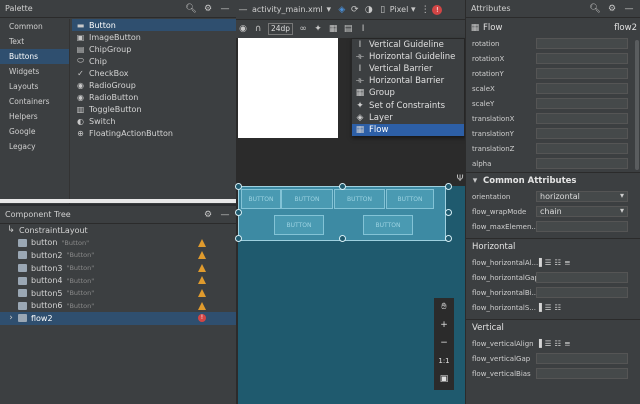 This screenshot has width=640, height=404. What do you see at coordinates (34, 131) in the screenshot?
I see `palette-category-google: Google` at bounding box center [34, 131].